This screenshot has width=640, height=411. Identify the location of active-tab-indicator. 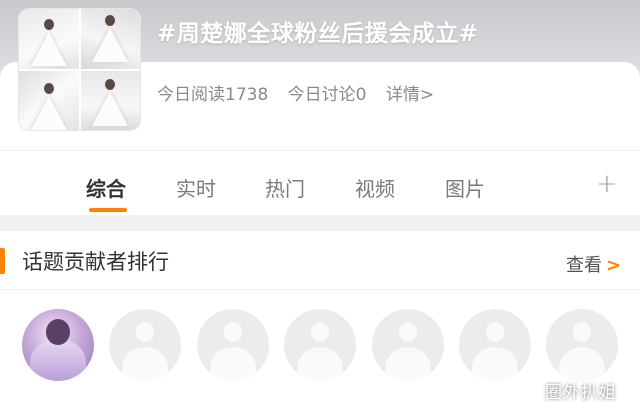
(108, 210).